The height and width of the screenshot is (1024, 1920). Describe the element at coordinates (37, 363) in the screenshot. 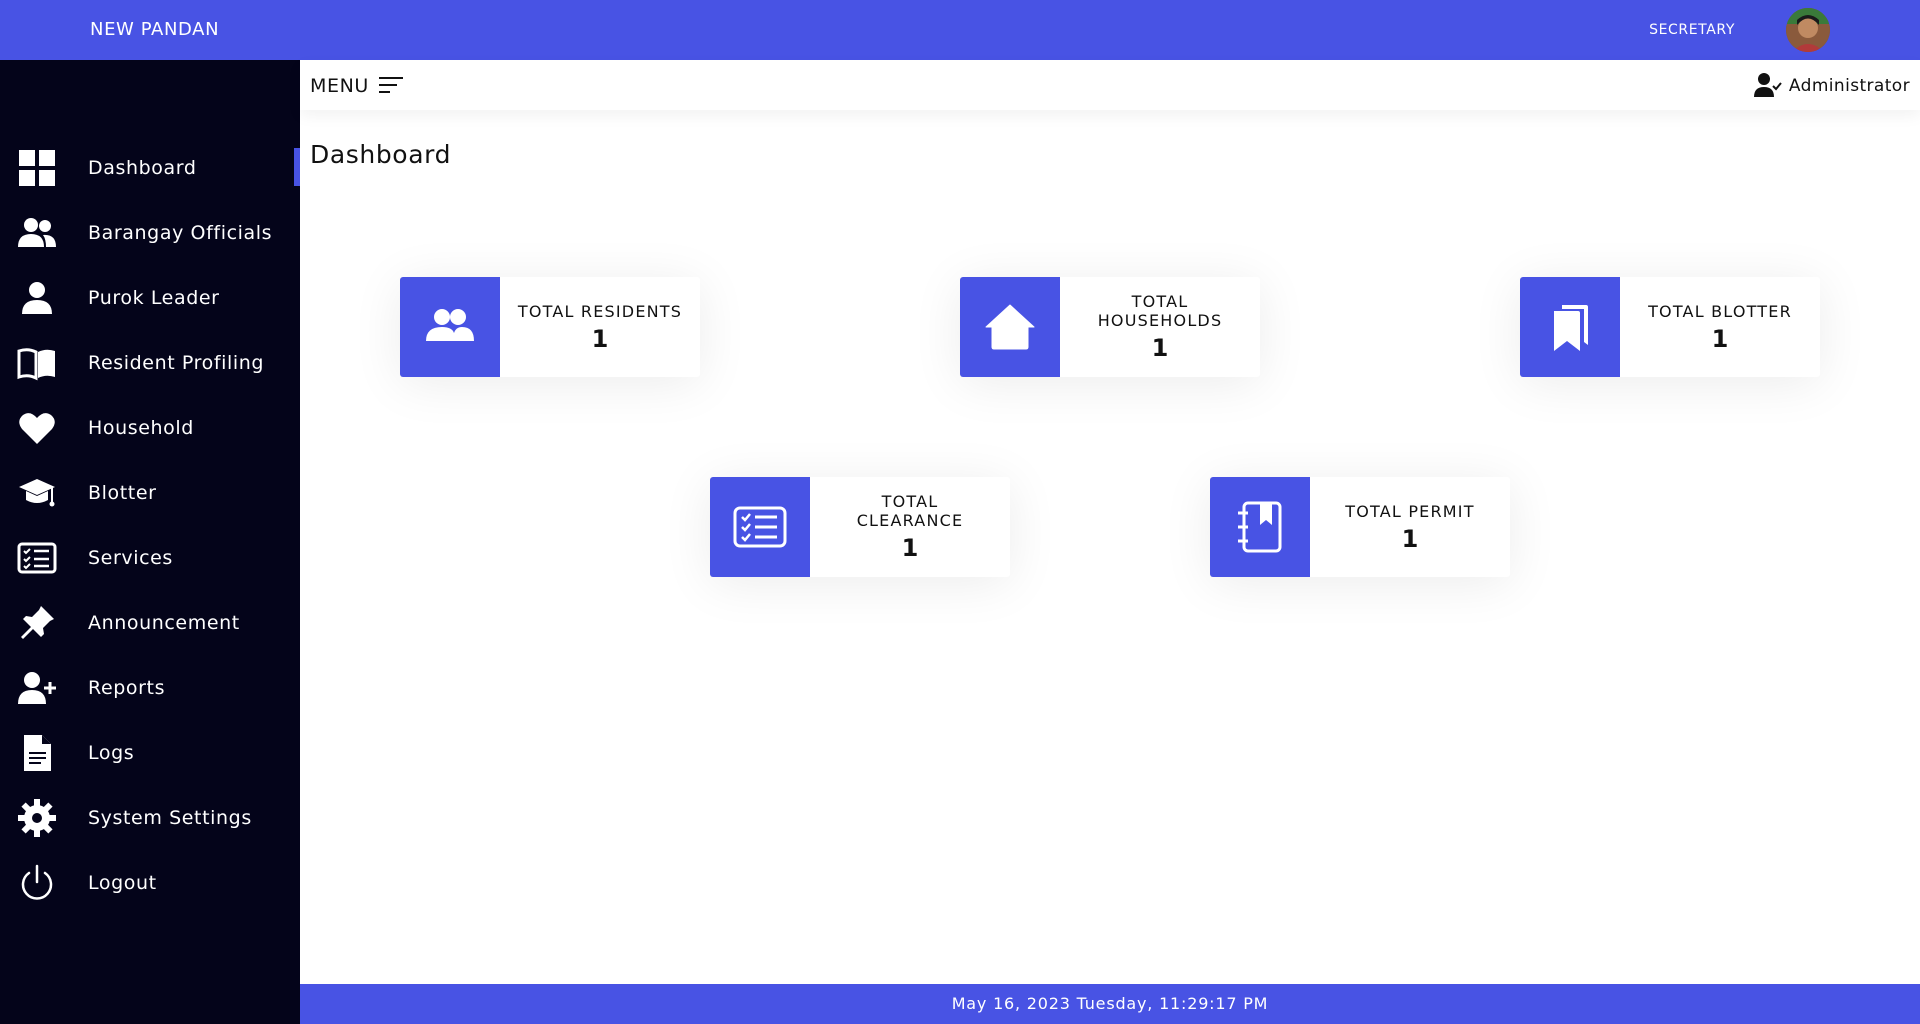

I see `book-icon` at that location.